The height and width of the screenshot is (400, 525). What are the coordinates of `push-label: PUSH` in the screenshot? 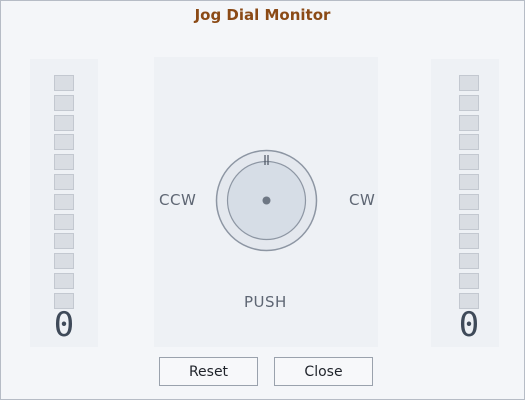 It's located at (265, 302).